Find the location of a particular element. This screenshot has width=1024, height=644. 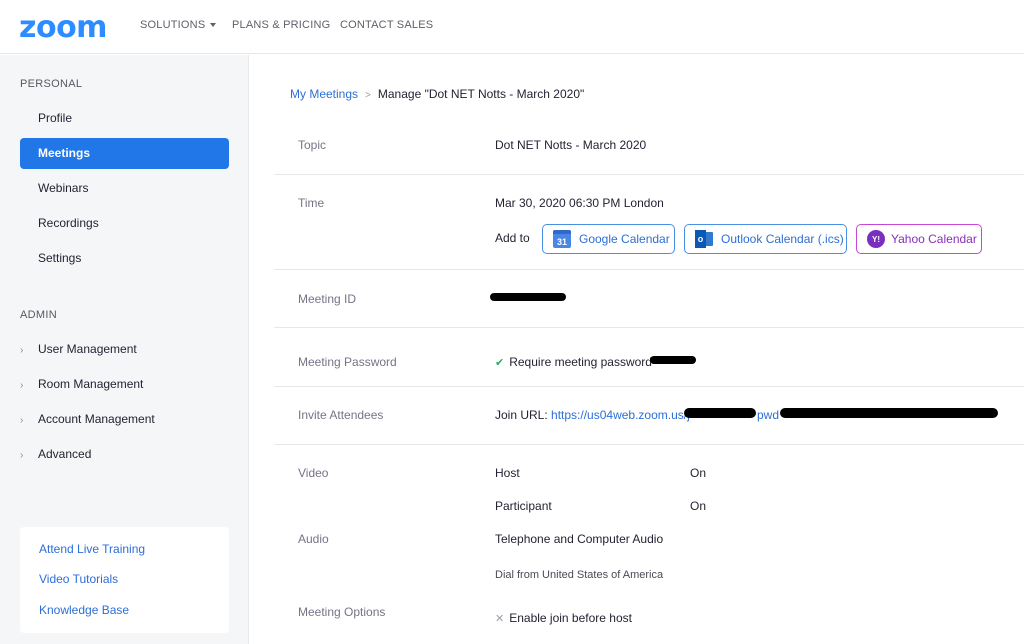

google-calendar-day: 31 is located at coordinates (561, 242).